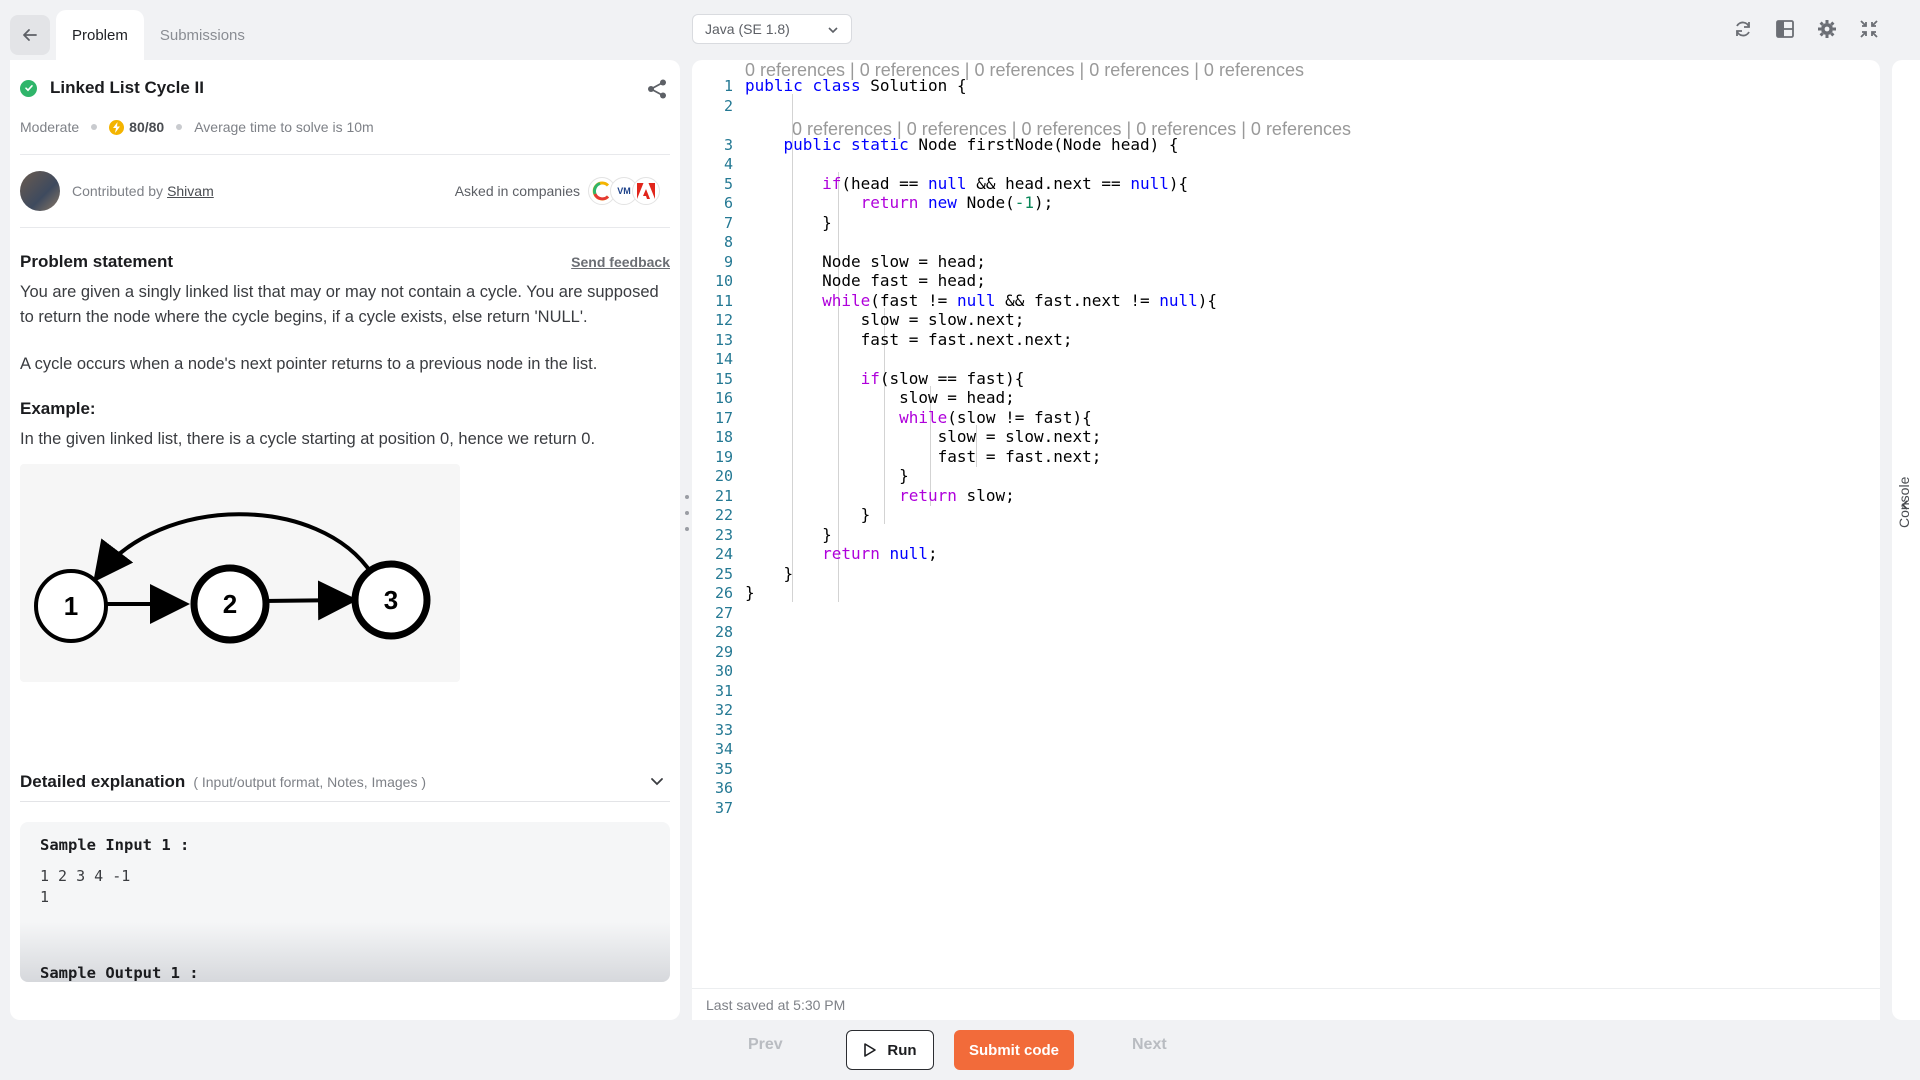 This screenshot has width=1920, height=1080. Describe the element at coordinates (1743, 29) in the screenshot. I see `reset-code-icon` at that location.